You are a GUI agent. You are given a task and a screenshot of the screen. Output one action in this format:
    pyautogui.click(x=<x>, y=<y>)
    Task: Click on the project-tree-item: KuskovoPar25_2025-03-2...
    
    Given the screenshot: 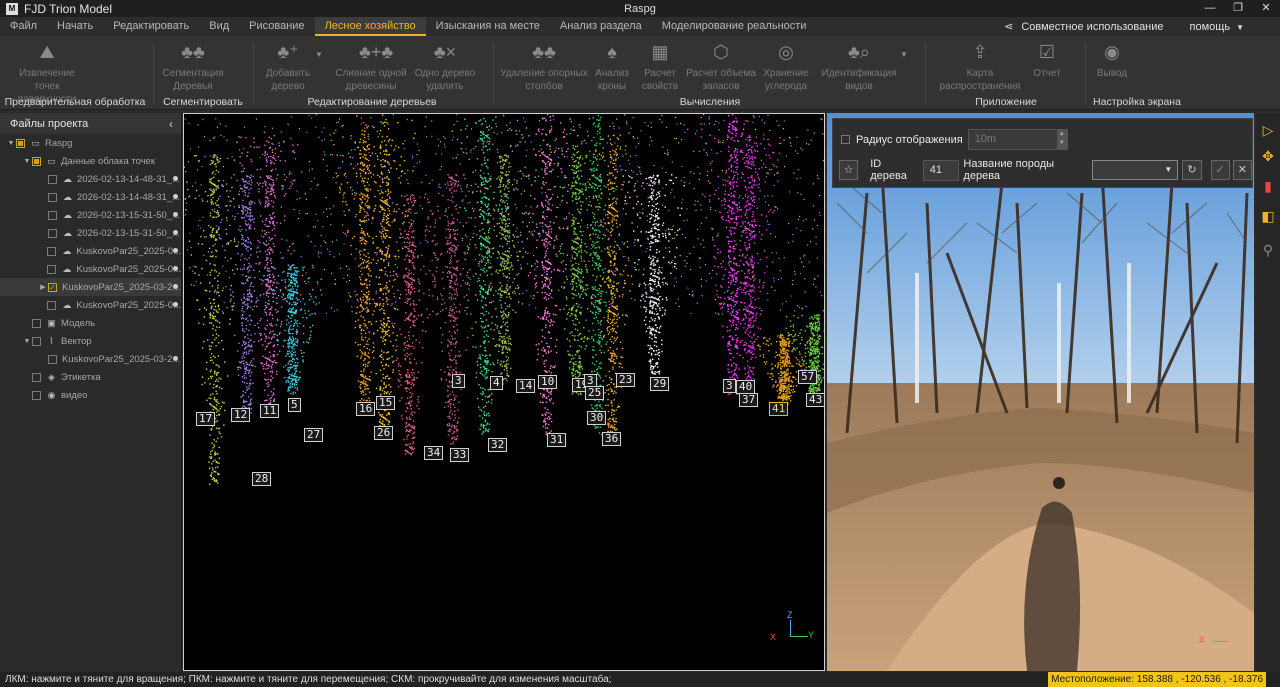 What is the action you would take?
    pyautogui.click(x=90, y=359)
    